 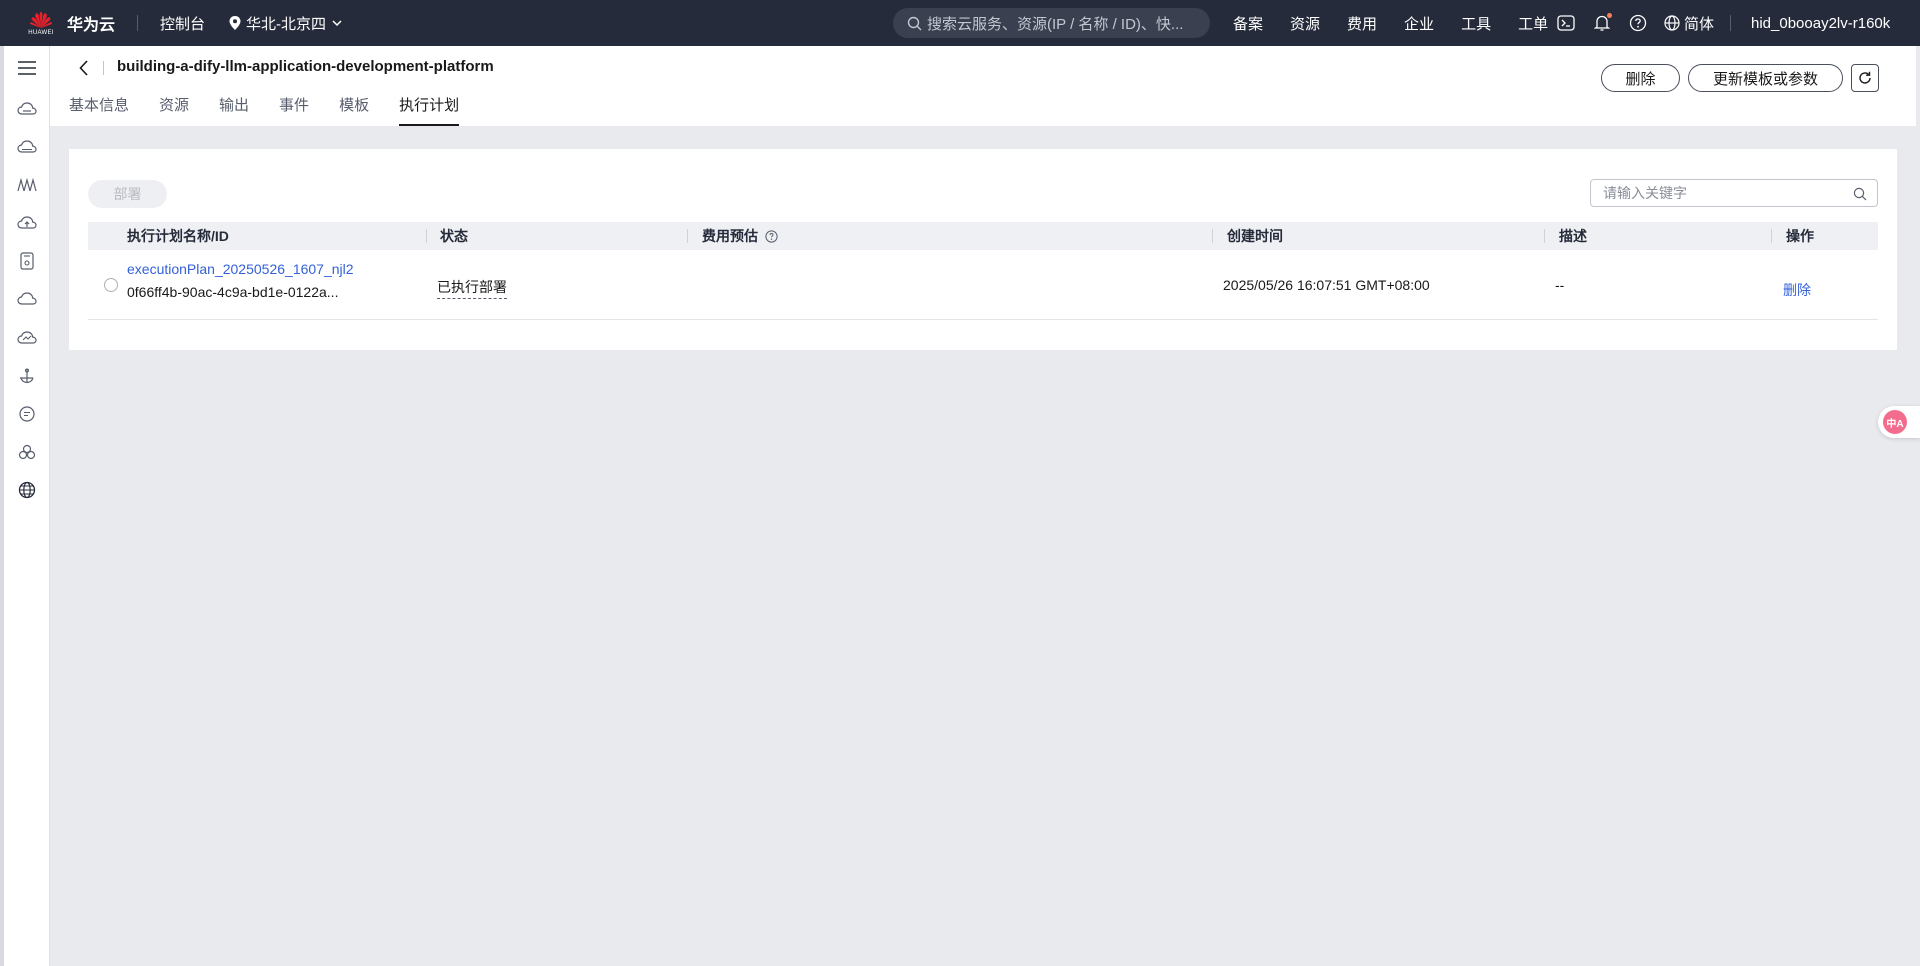 I want to click on delete-plan-link: 删除, so click(x=1797, y=290).